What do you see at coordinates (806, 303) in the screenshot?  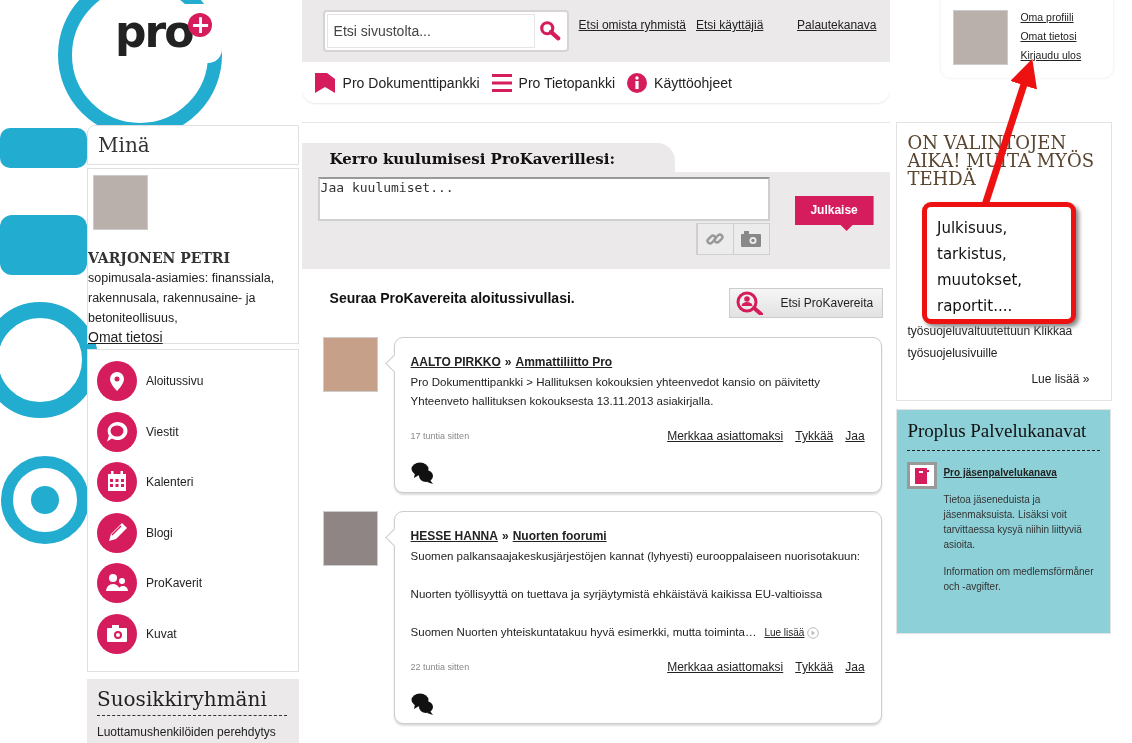 I see `find-friends-button: Etsi ProKavereita` at bounding box center [806, 303].